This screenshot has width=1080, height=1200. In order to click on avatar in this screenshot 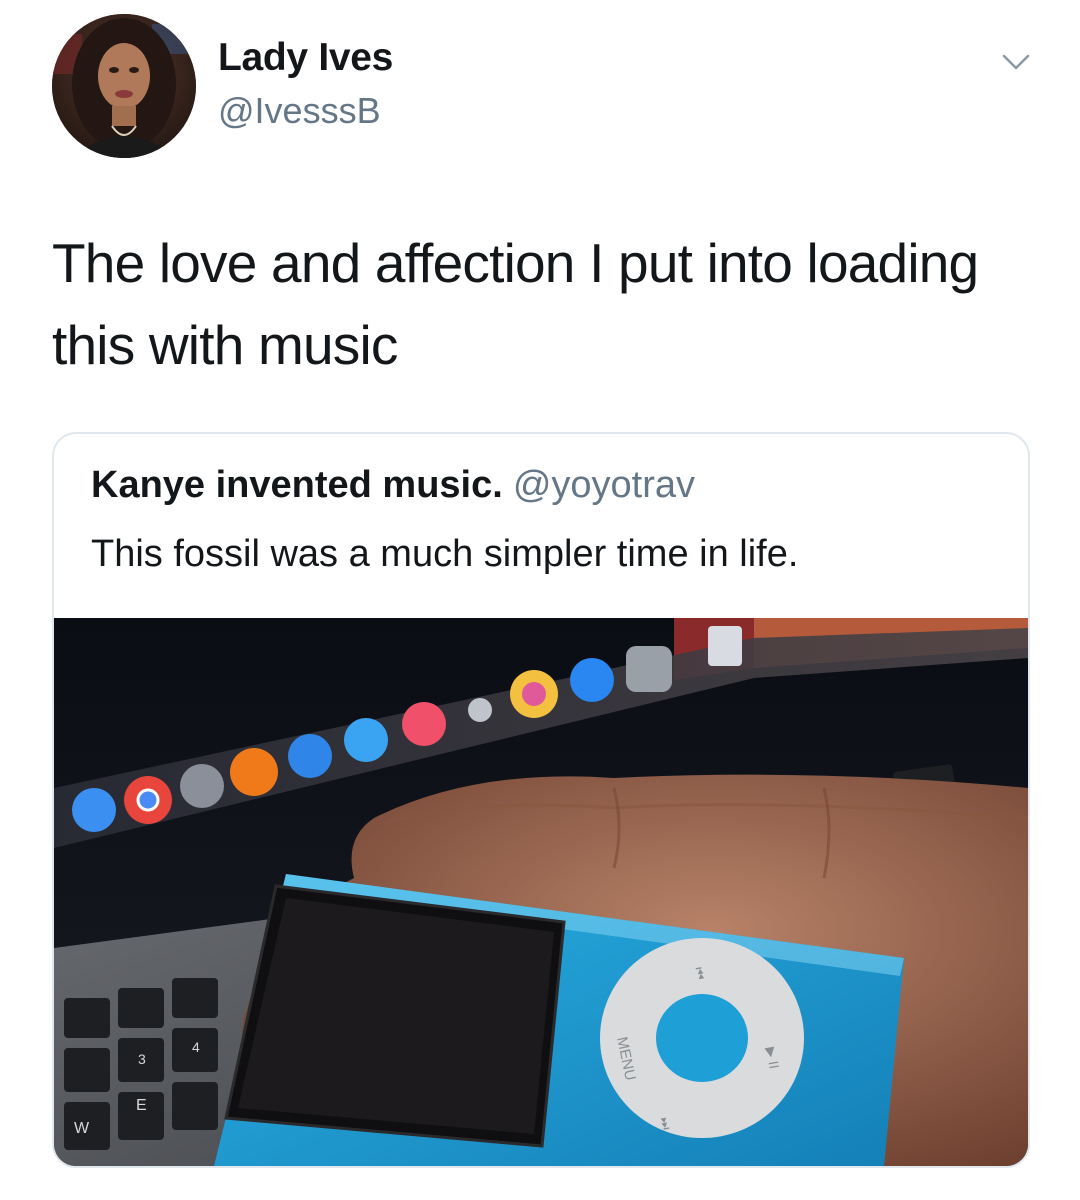, I will do `click(124, 86)`.